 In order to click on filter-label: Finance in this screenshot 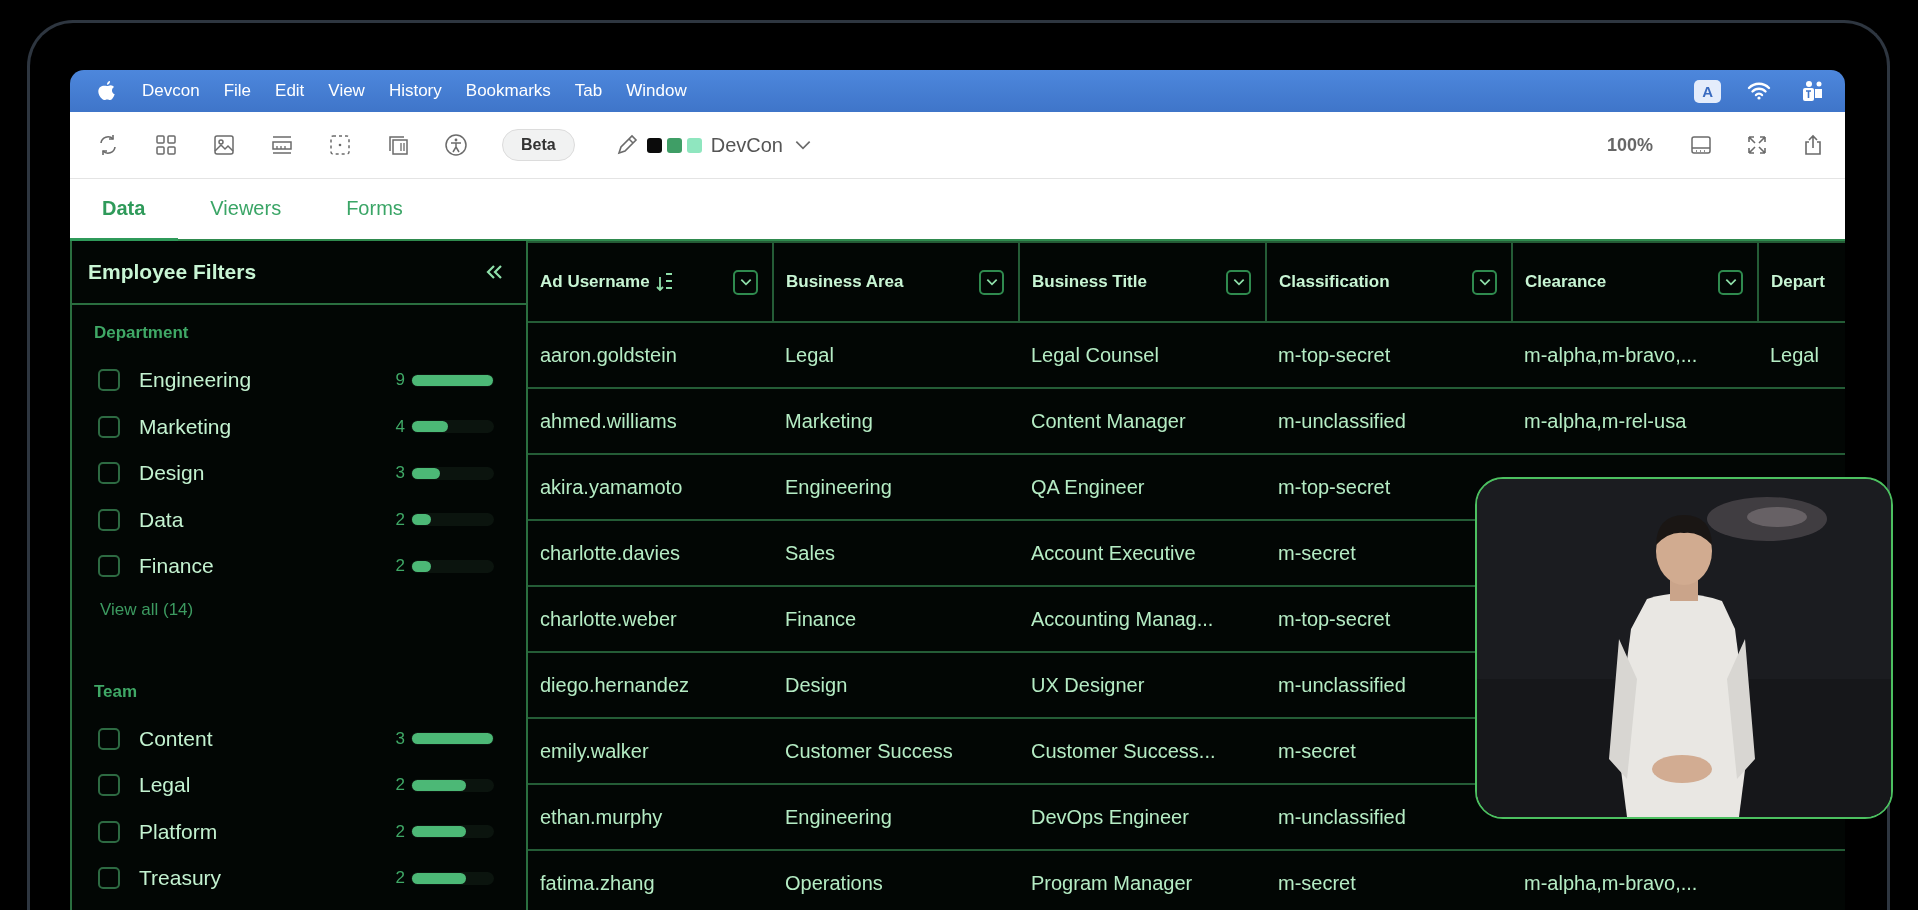, I will do `click(262, 566)`.